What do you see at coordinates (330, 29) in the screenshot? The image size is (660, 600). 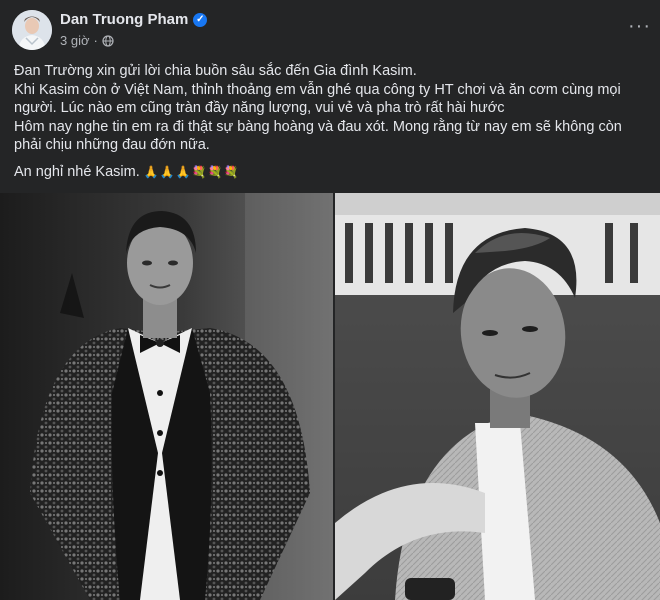 I see `post-header: Dan Truong Pham ✓ 3 giờ · ···` at bounding box center [330, 29].